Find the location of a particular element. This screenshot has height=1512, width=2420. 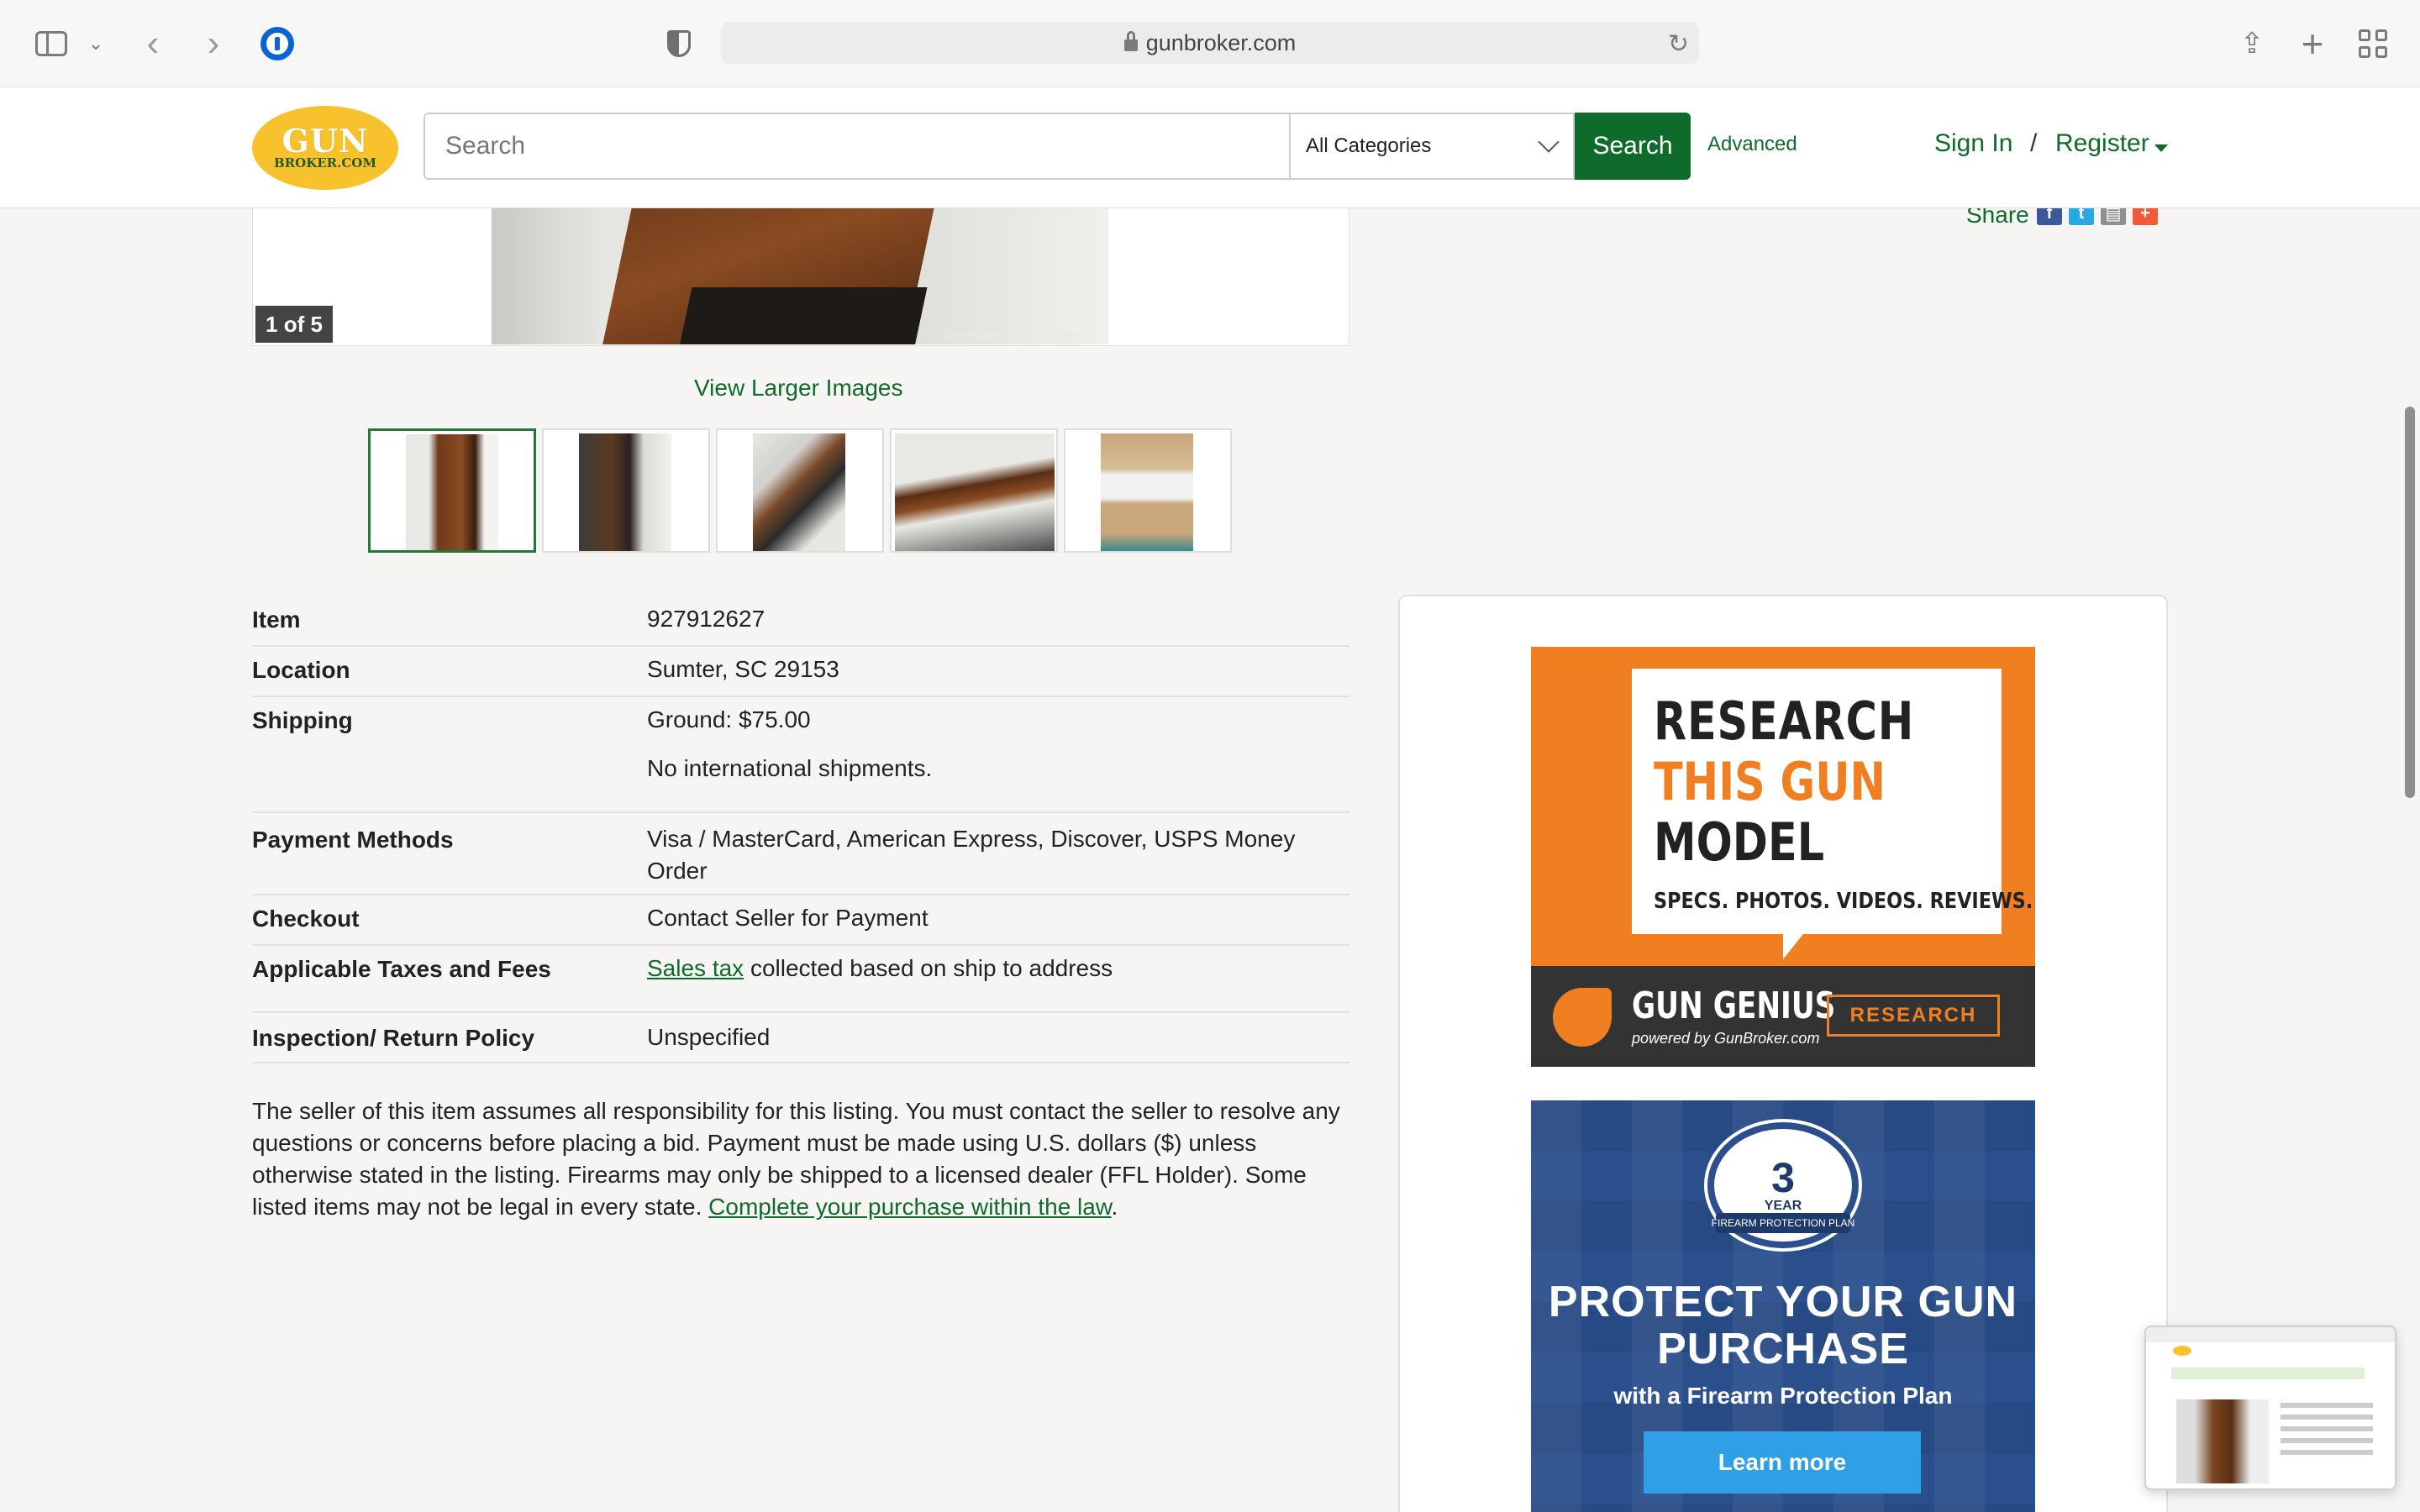

gunbroker-logo: GUN BROKER.COM is located at coordinates (325, 148).